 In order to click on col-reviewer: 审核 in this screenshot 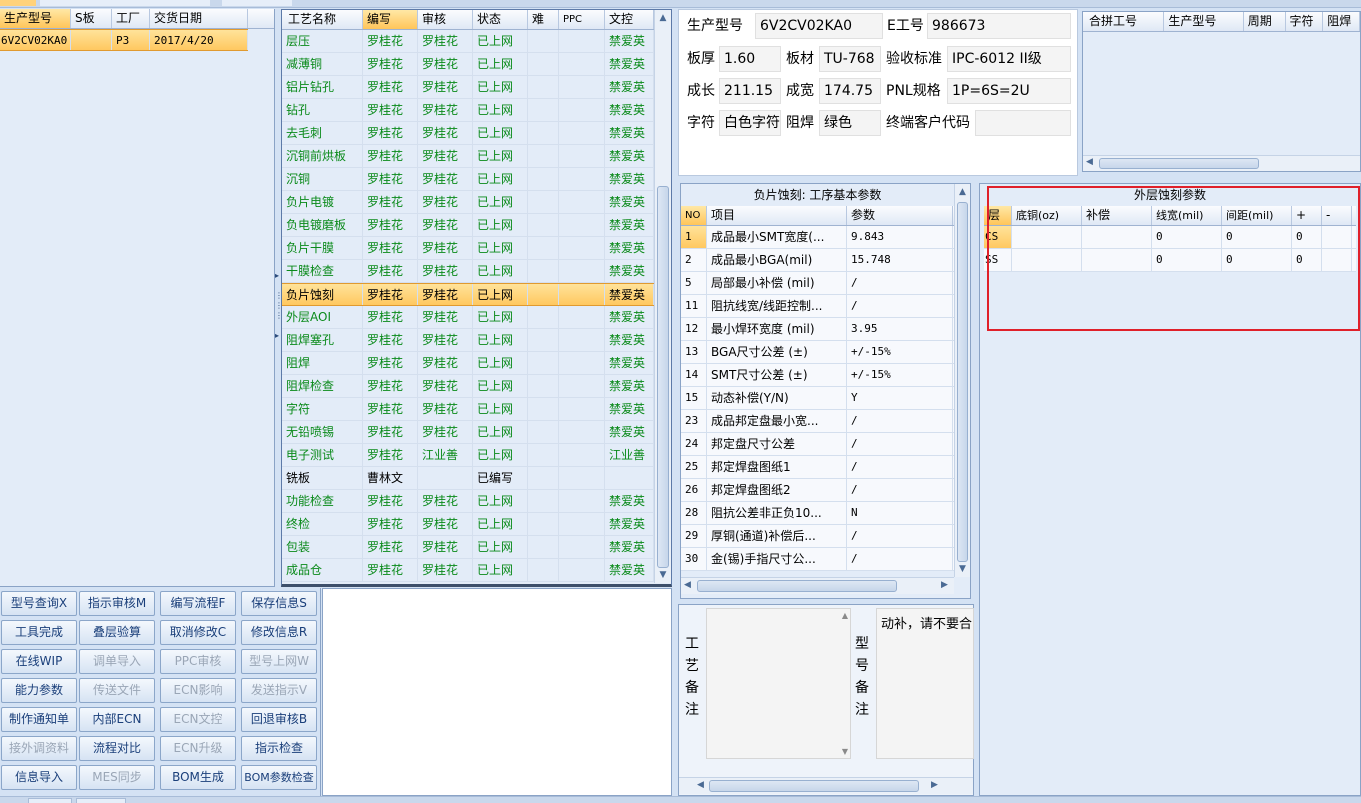, I will do `click(445, 19)`.